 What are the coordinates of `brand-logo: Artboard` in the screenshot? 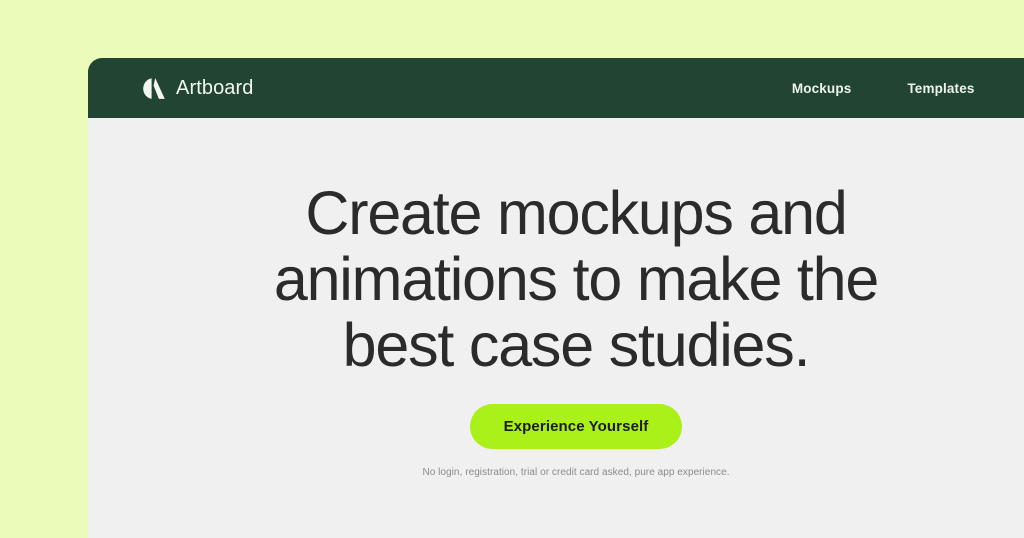 It's located at (198, 88).